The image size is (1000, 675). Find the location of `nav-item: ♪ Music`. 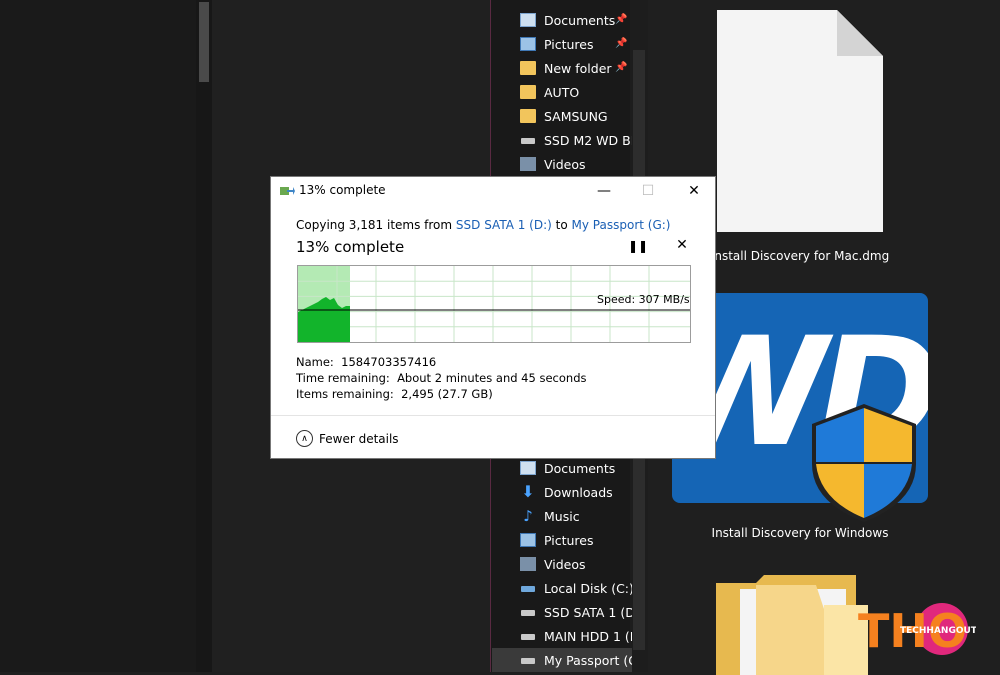

nav-item: ♪ Music is located at coordinates (576, 516).